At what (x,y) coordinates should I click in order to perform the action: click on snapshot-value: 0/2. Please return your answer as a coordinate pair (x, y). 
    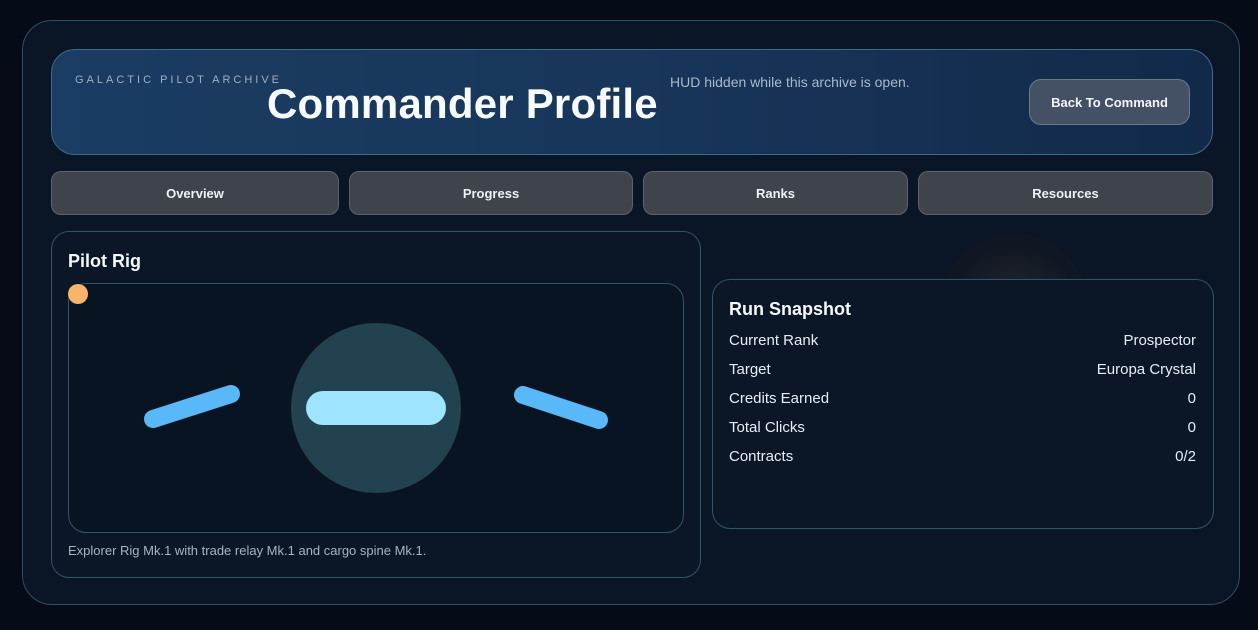
    Looking at the image, I should click on (1185, 456).